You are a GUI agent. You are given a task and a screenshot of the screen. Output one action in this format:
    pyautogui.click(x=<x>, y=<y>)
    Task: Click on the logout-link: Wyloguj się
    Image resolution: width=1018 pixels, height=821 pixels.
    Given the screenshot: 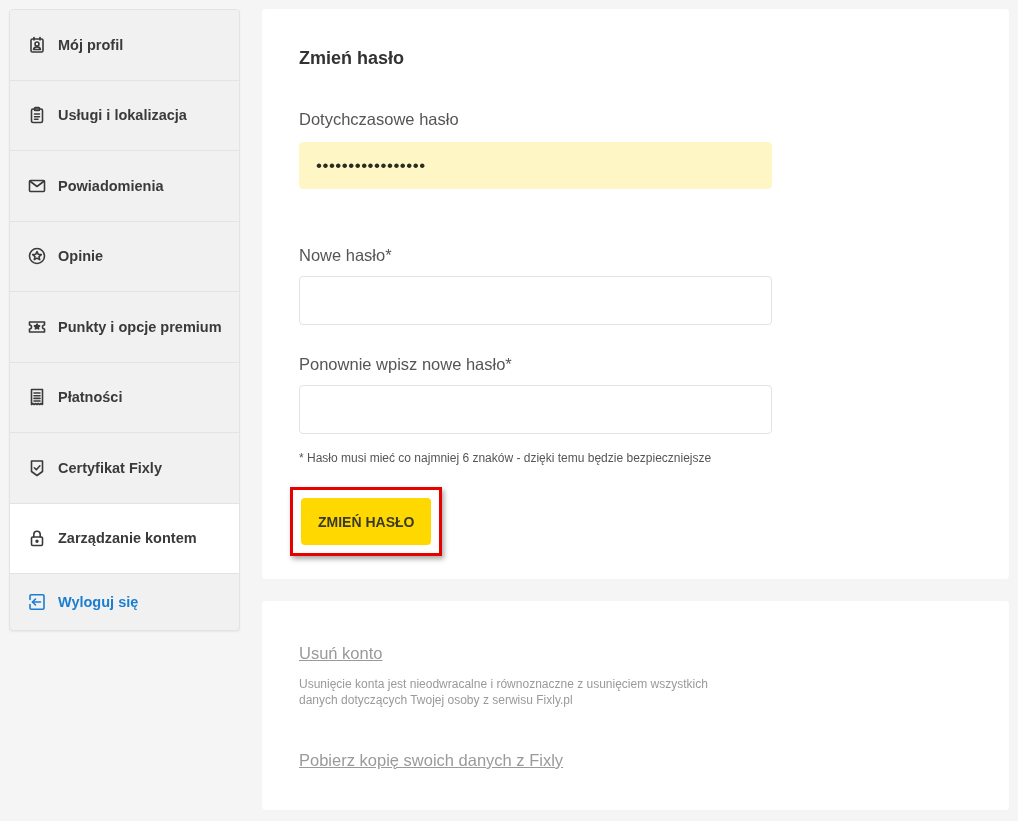 What is the action you would take?
    pyautogui.click(x=124, y=602)
    